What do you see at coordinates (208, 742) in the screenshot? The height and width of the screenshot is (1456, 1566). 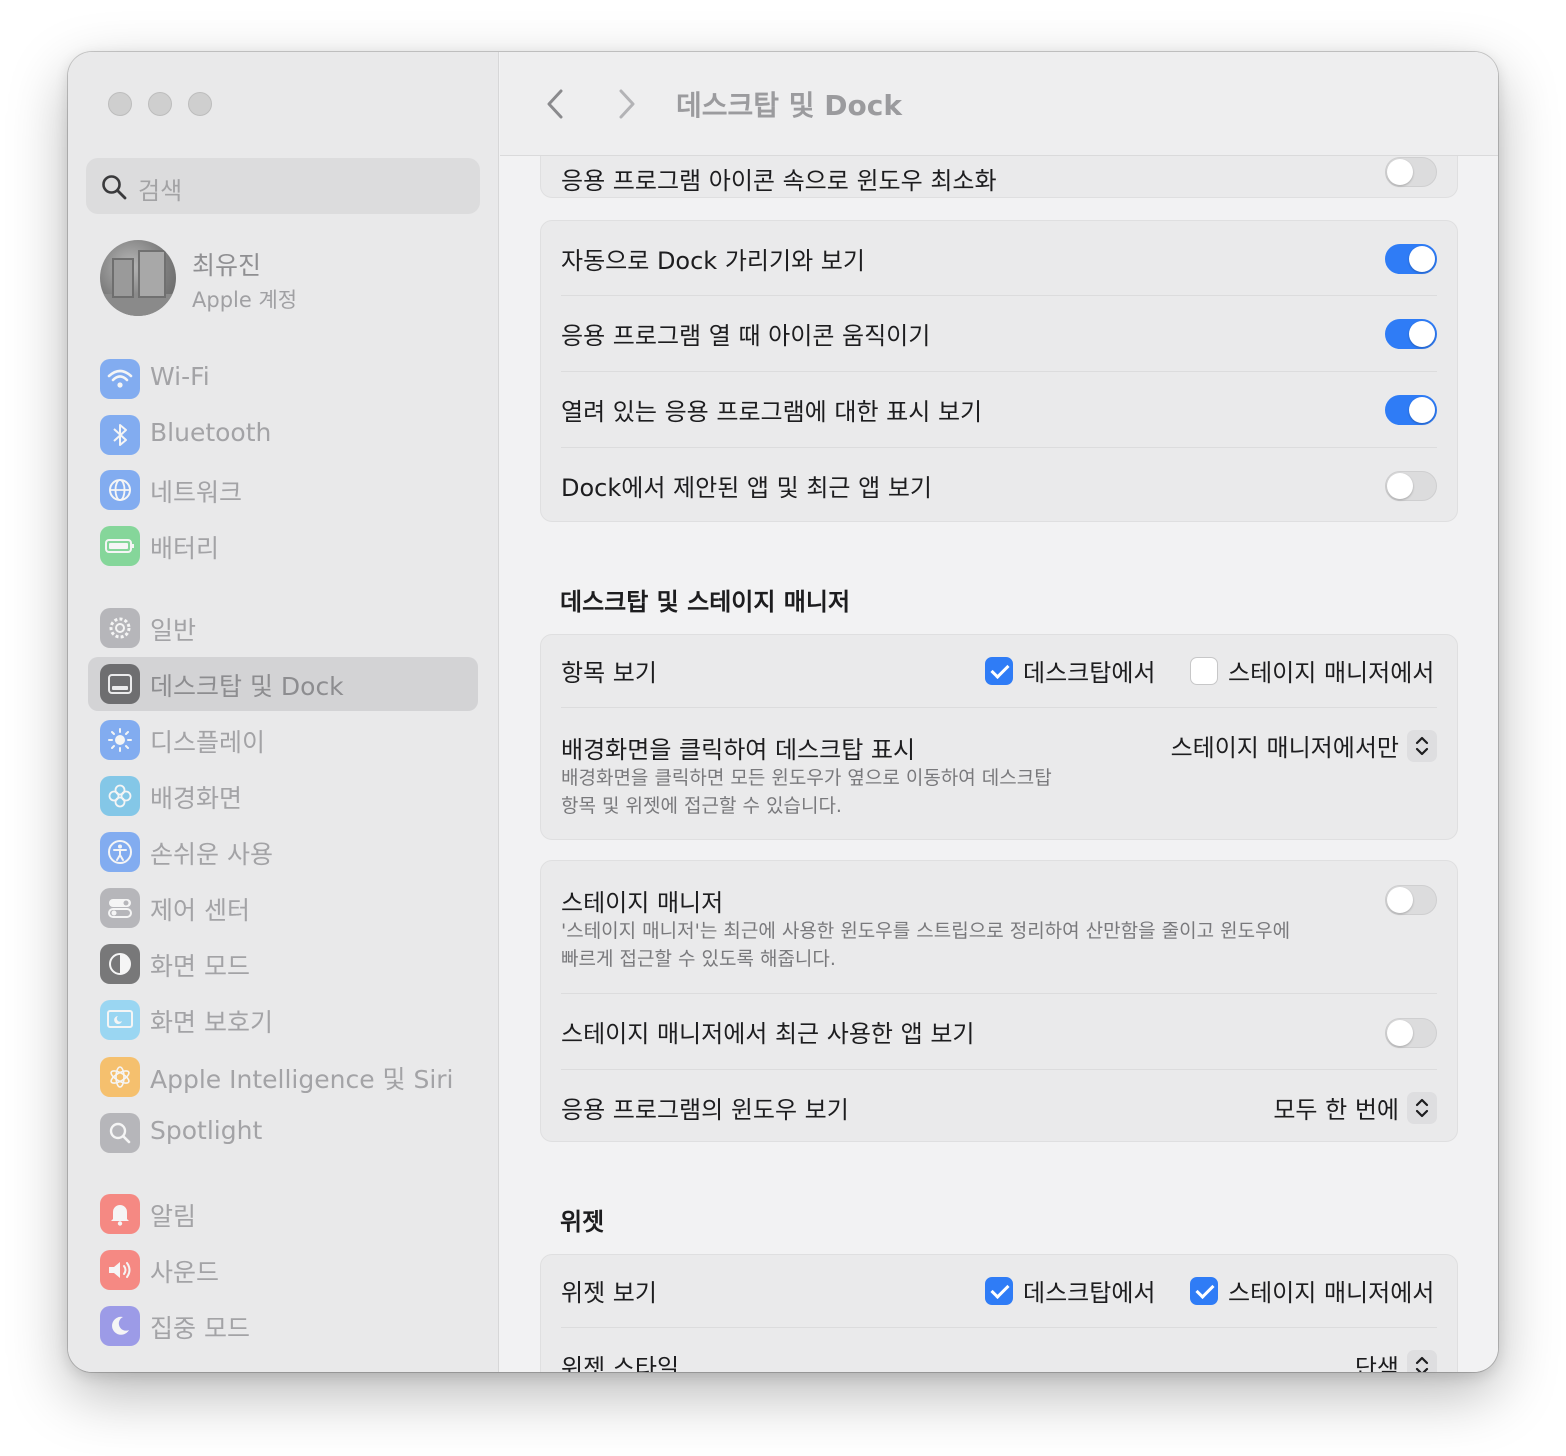 I see `sidebar-item-label: 디스플레이` at bounding box center [208, 742].